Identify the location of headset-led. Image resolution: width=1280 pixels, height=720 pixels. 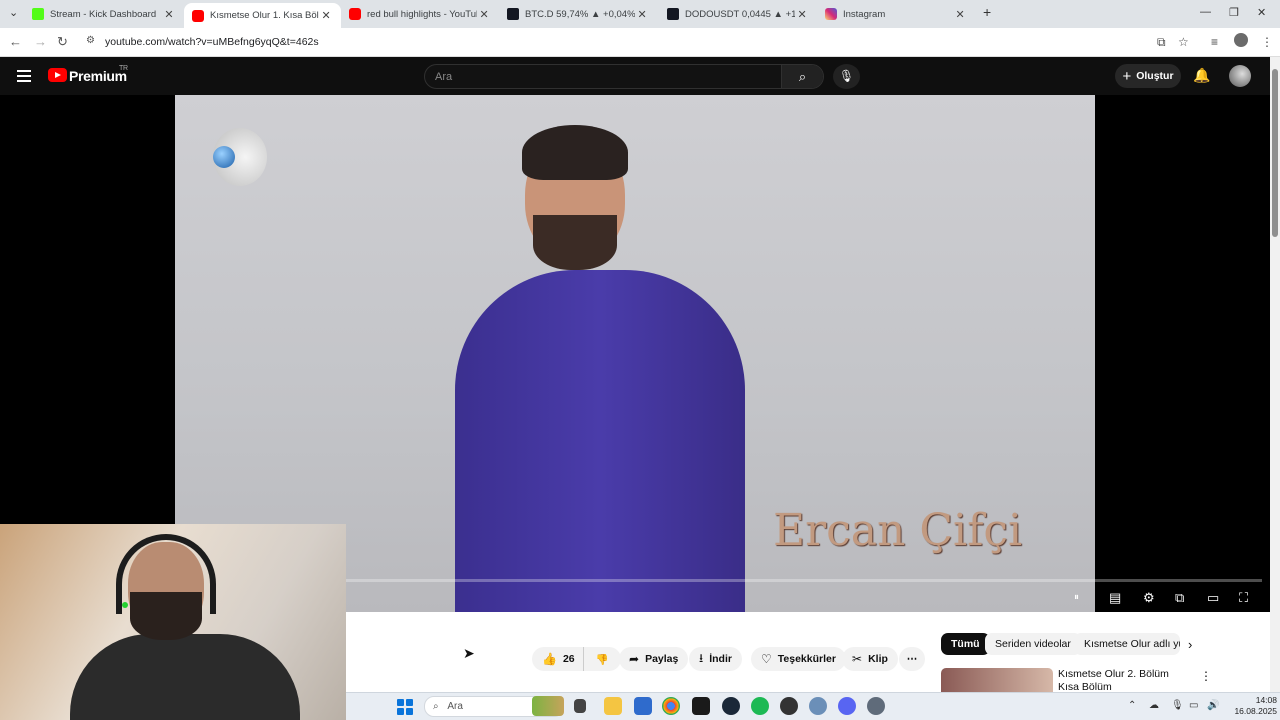
(125, 605).